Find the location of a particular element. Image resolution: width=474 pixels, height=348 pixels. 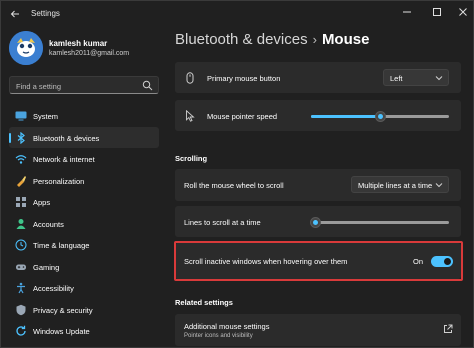

sidebar-item-label: Accessibility is located at coordinates (53, 288).